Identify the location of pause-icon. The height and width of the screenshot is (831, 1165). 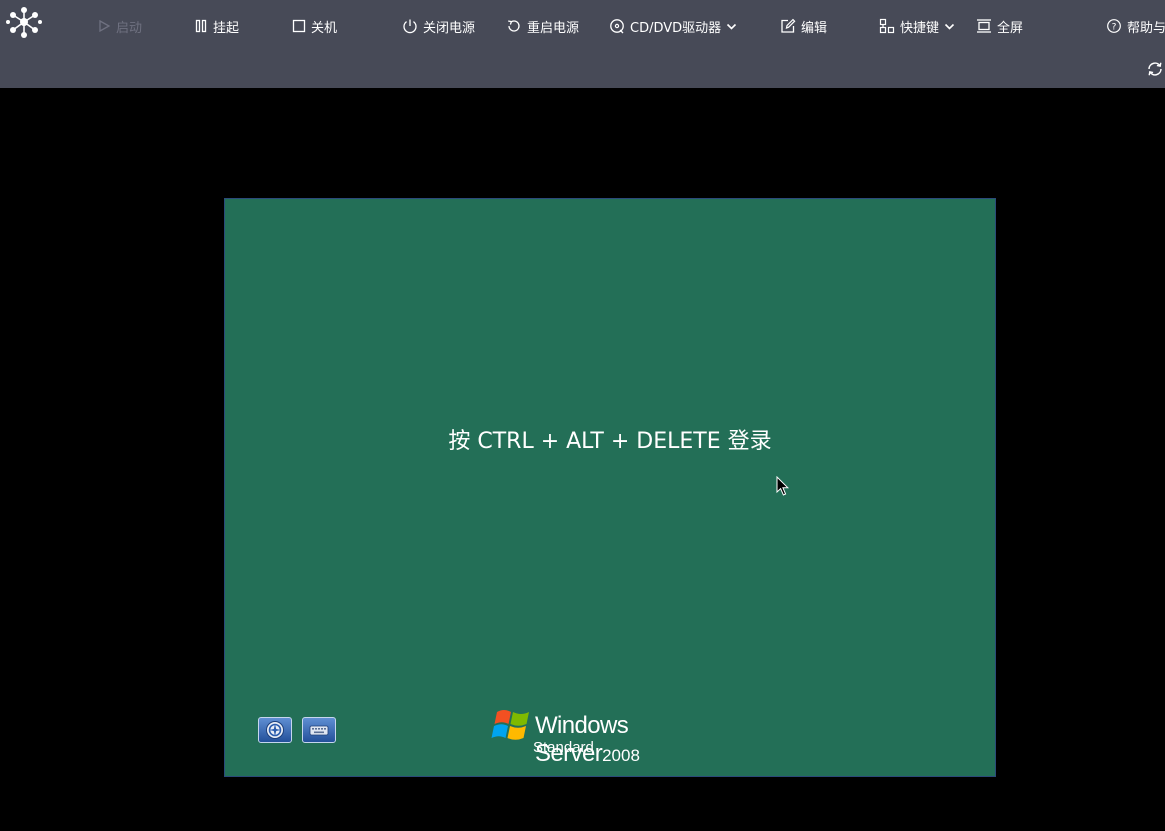
(201, 26).